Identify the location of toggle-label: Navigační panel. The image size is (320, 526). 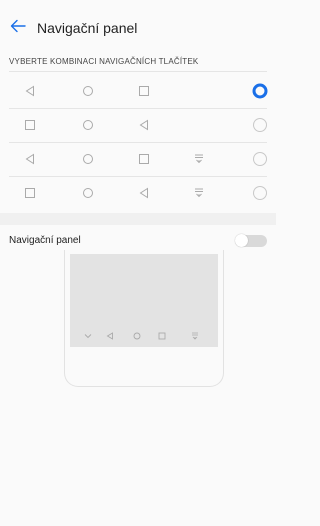
(45, 240).